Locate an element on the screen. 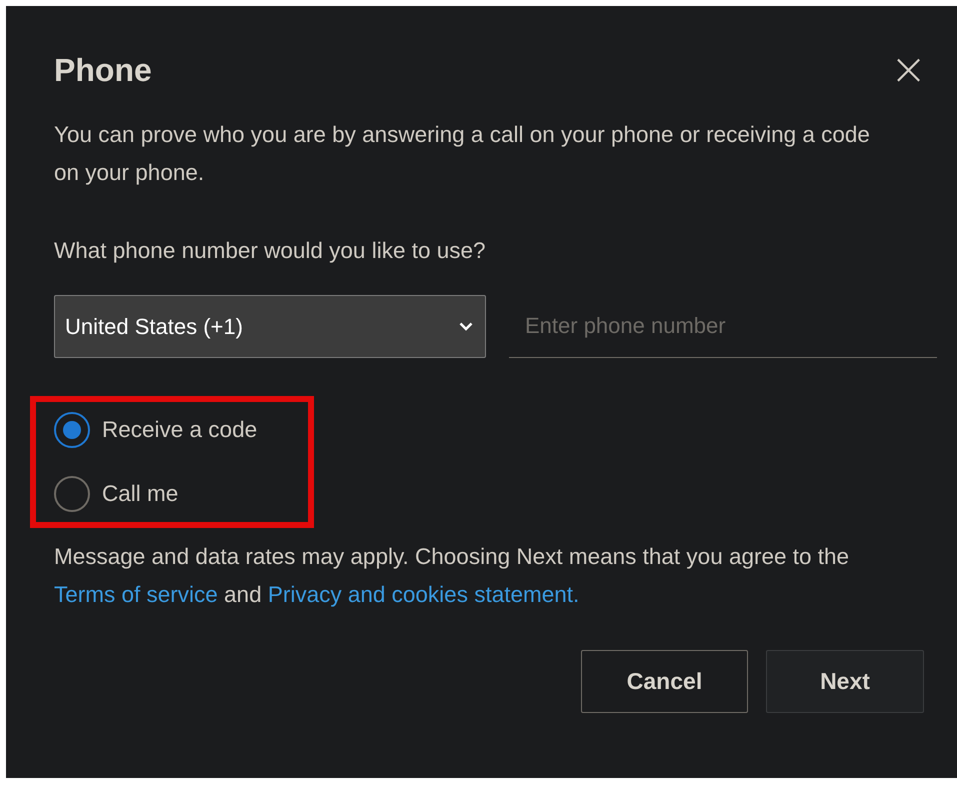  radio-option: Receive a code is located at coordinates (181, 430).